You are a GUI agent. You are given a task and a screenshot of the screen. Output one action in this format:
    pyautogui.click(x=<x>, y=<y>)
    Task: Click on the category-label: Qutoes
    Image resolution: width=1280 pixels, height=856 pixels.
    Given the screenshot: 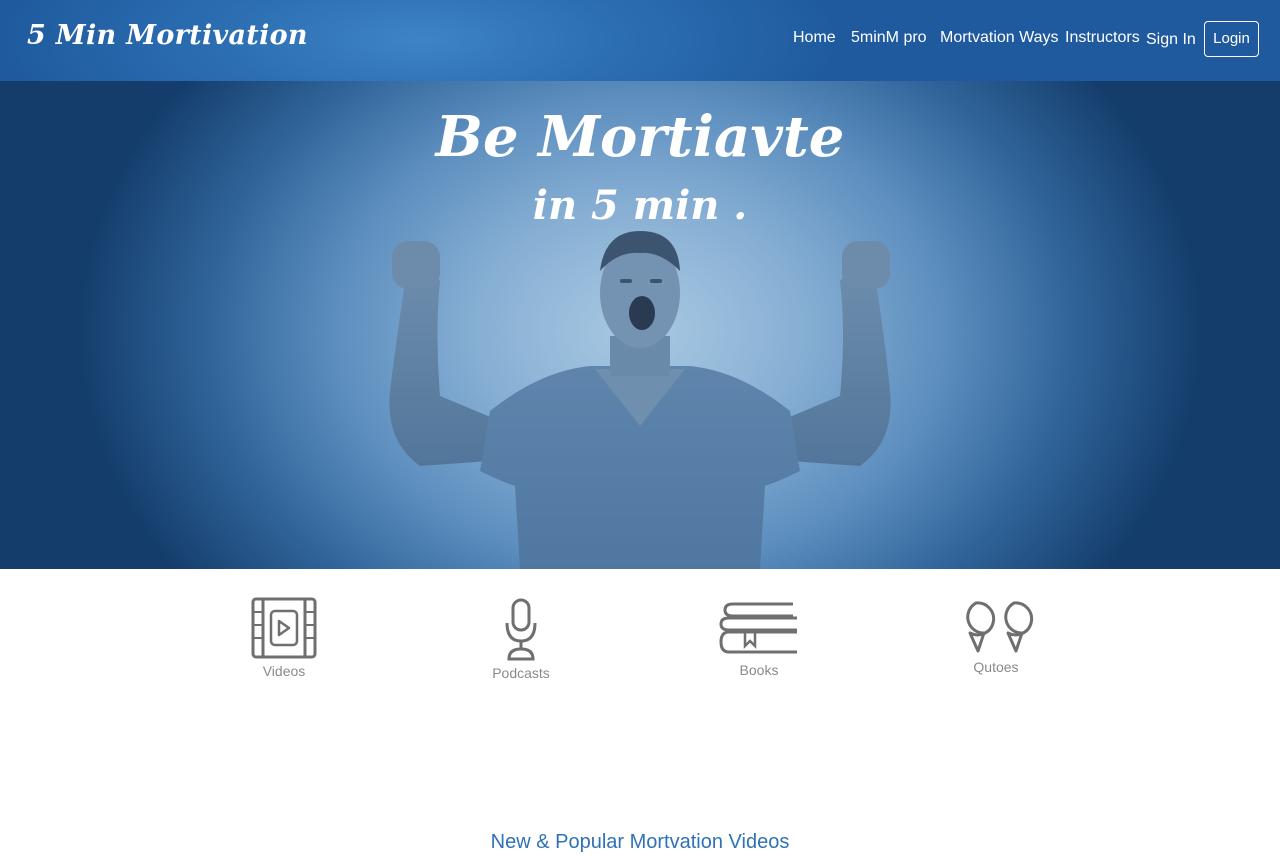 What is the action you would take?
    pyautogui.click(x=996, y=667)
    